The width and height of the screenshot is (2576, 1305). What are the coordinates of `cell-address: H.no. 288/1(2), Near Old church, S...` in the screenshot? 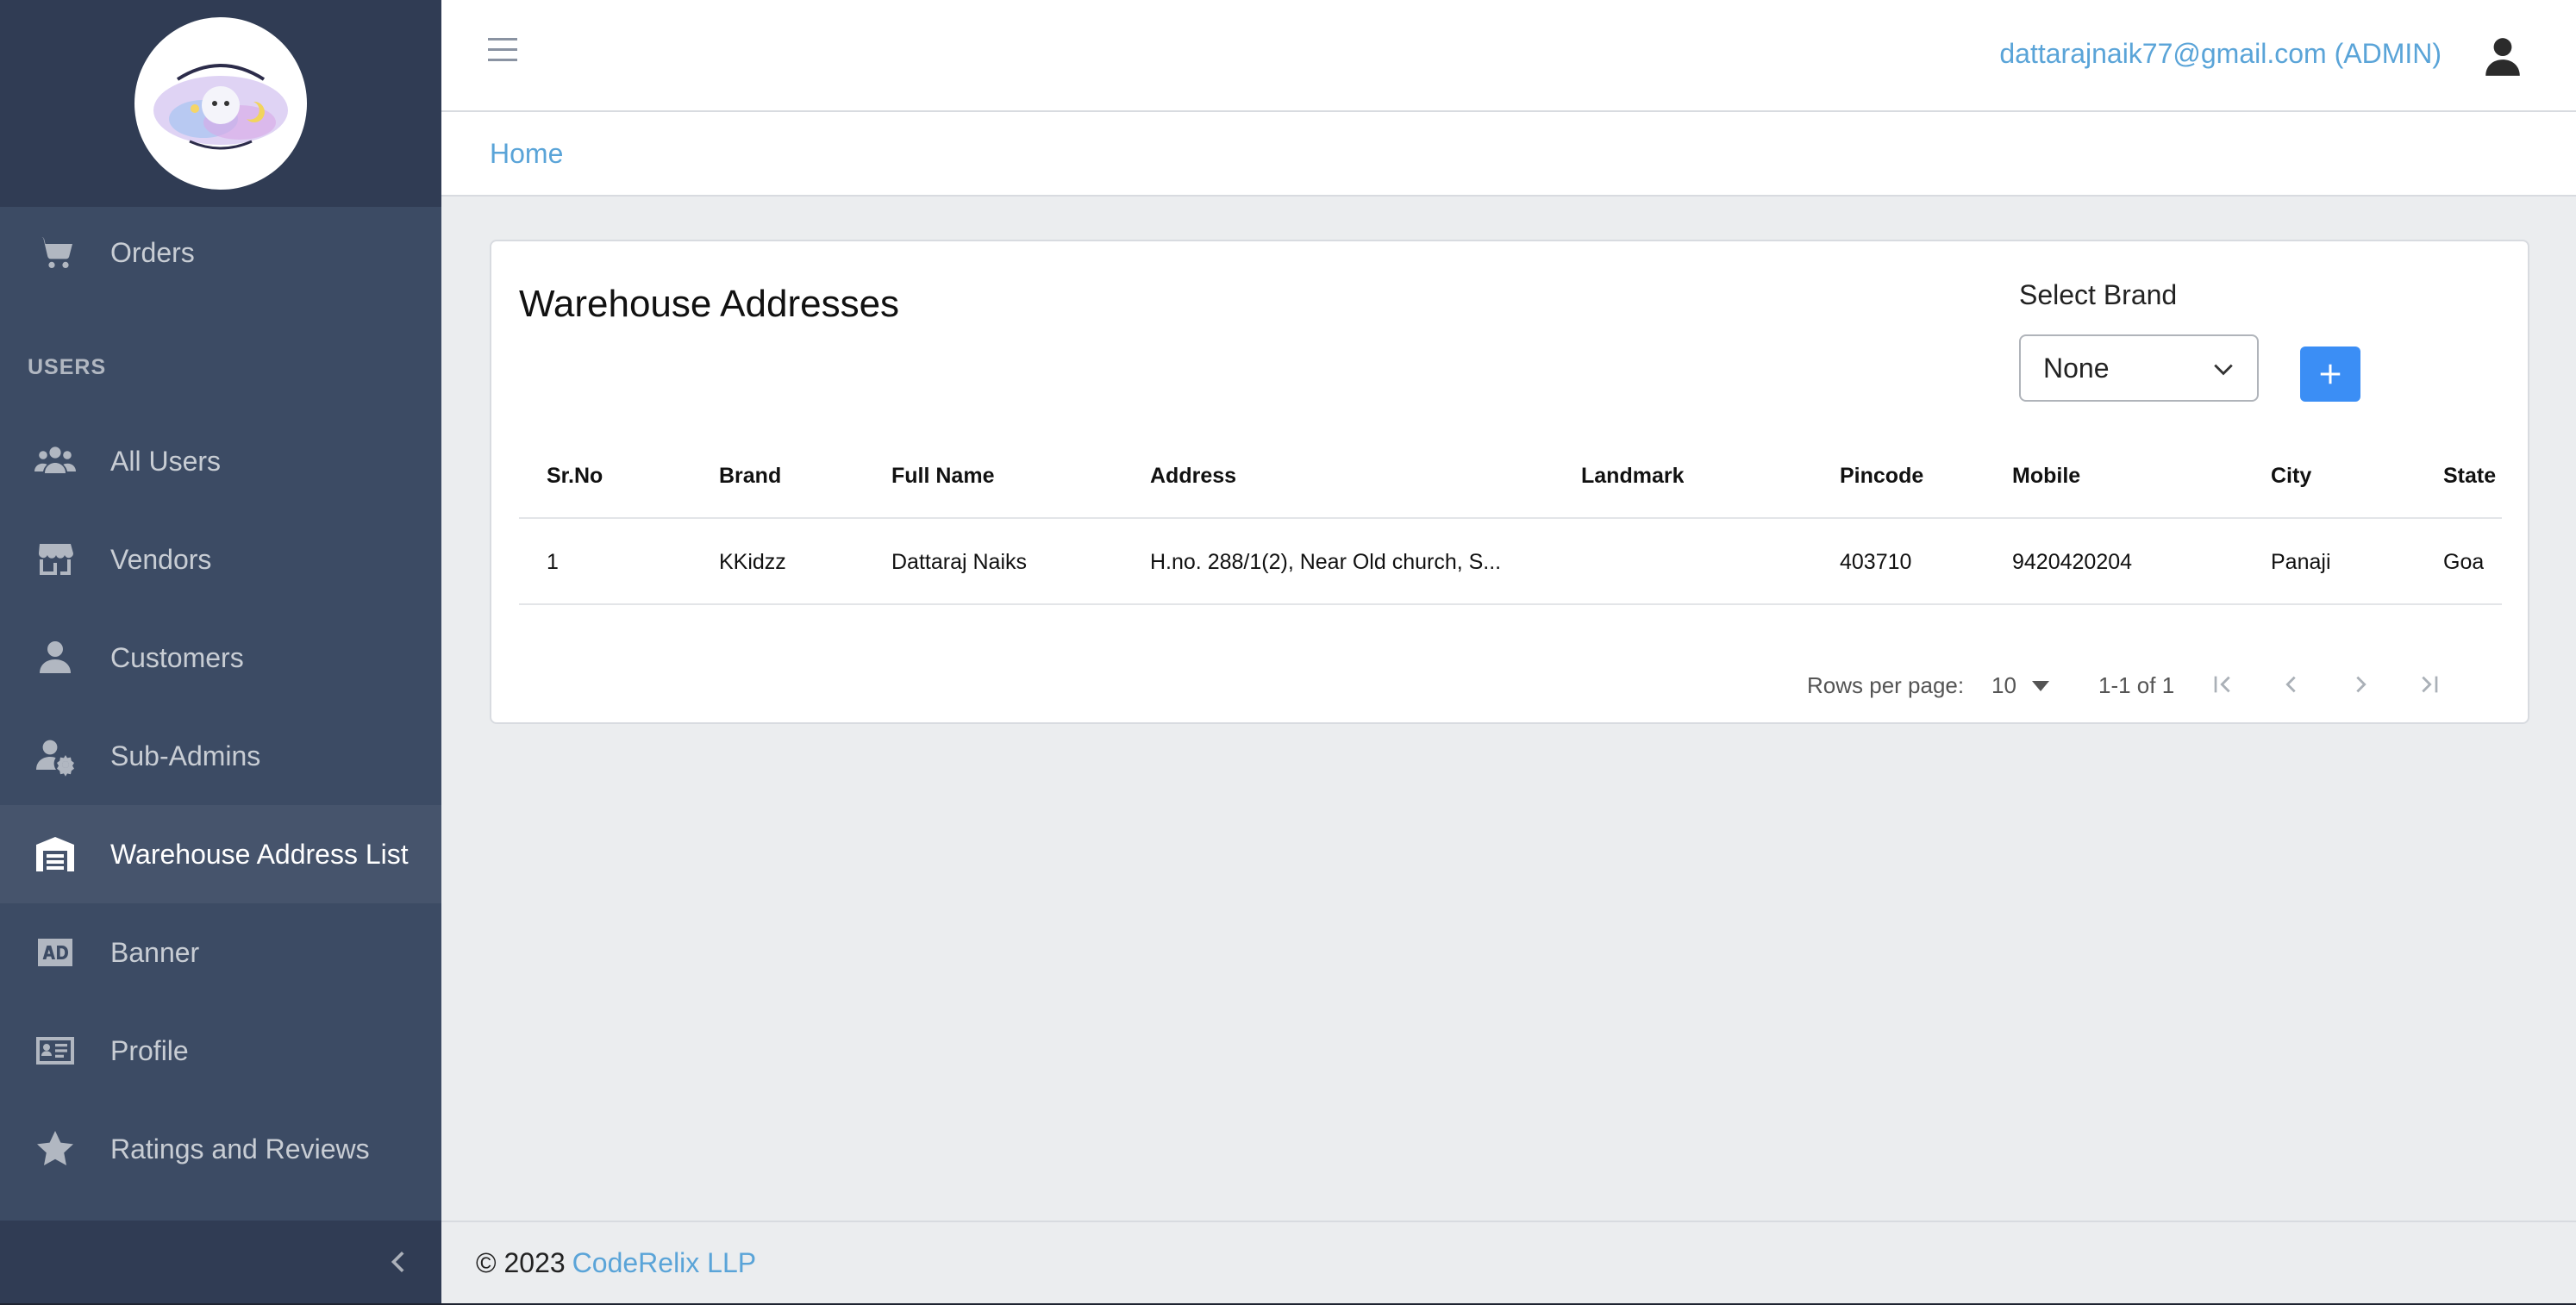 It's located at (1326, 561).